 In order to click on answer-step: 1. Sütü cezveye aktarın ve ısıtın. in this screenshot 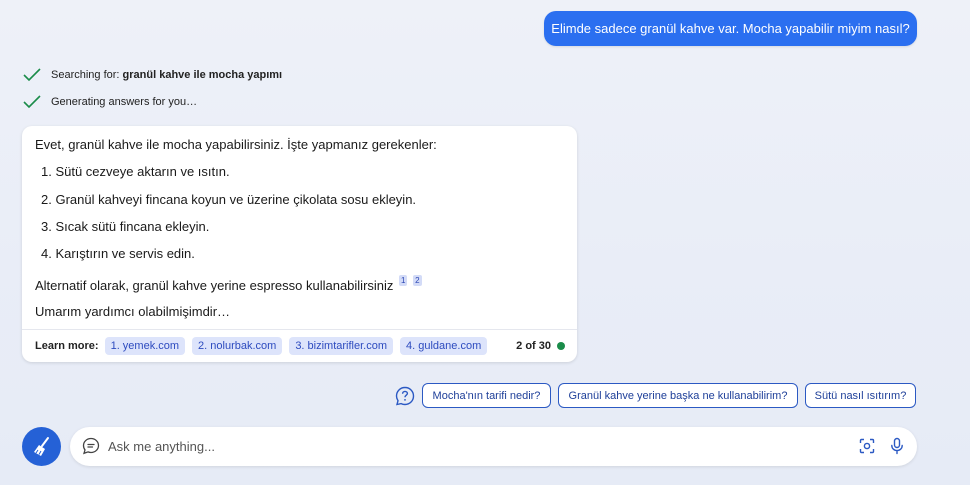, I will do `click(135, 171)`.